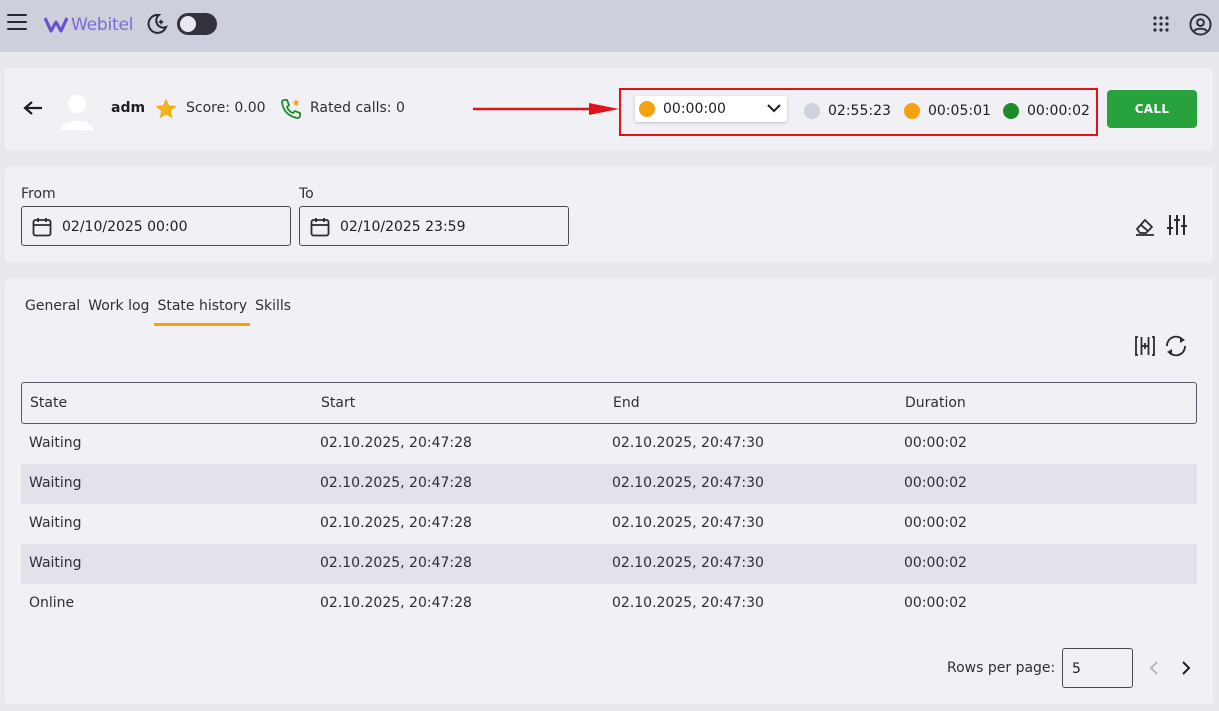  I want to click on status-select: 00:00:00, so click(711, 109).